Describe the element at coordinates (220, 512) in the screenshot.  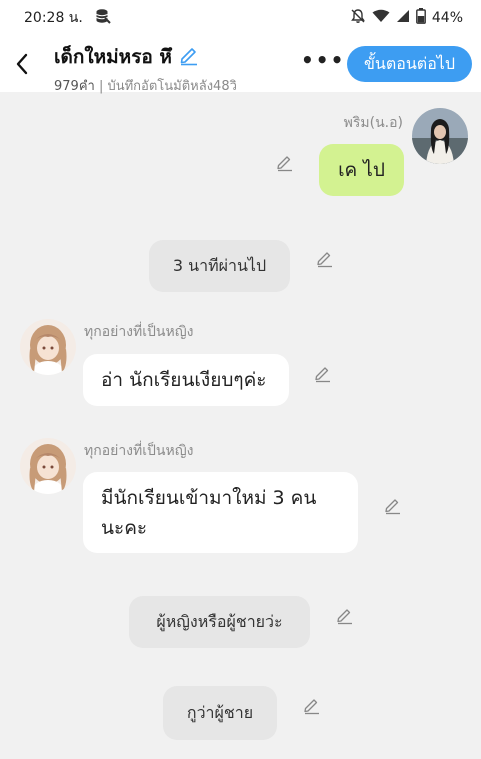
I see `message-bubble-other: มีนักเรียนเข้ามาใหม่ 3 คน นะคะ` at that location.